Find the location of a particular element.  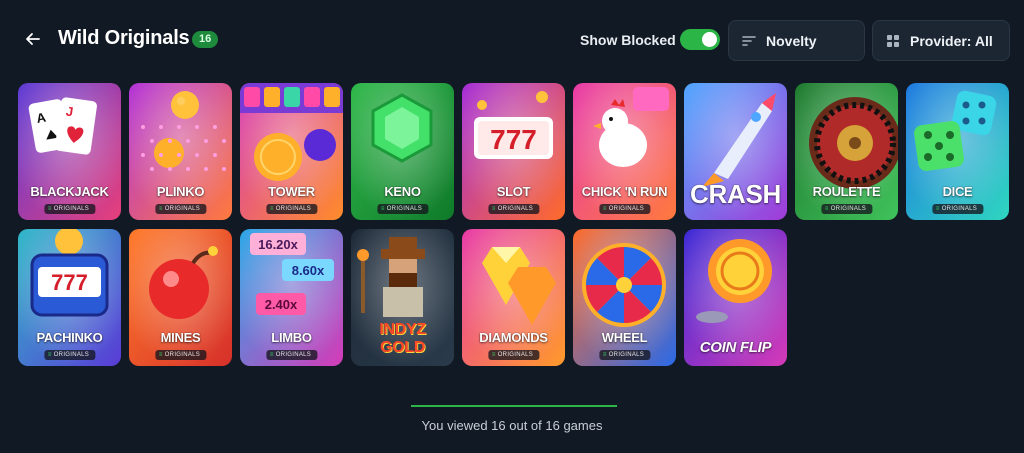

game-card-wheel: WHEEL ≡ ORIGINALS is located at coordinates (624, 297).